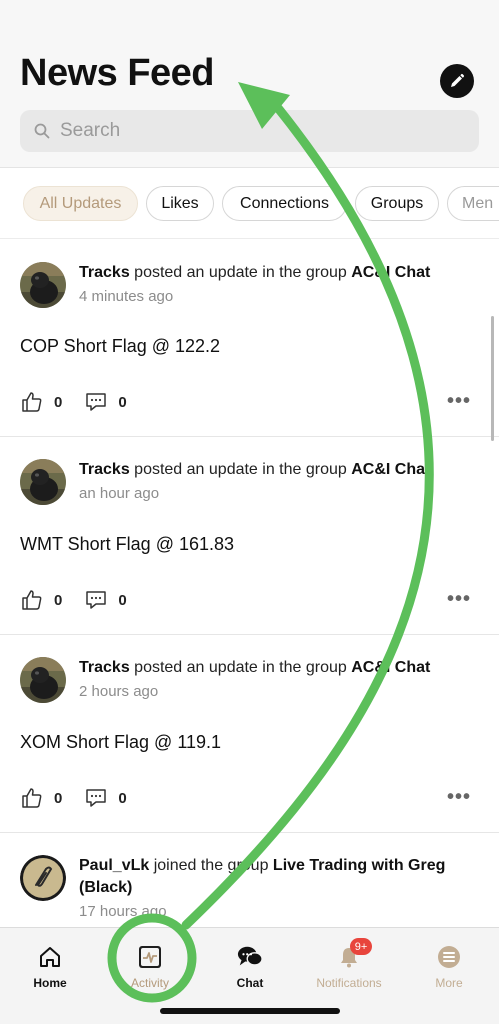 The width and height of the screenshot is (499, 1024). I want to click on activity-icon, so click(150, 957).